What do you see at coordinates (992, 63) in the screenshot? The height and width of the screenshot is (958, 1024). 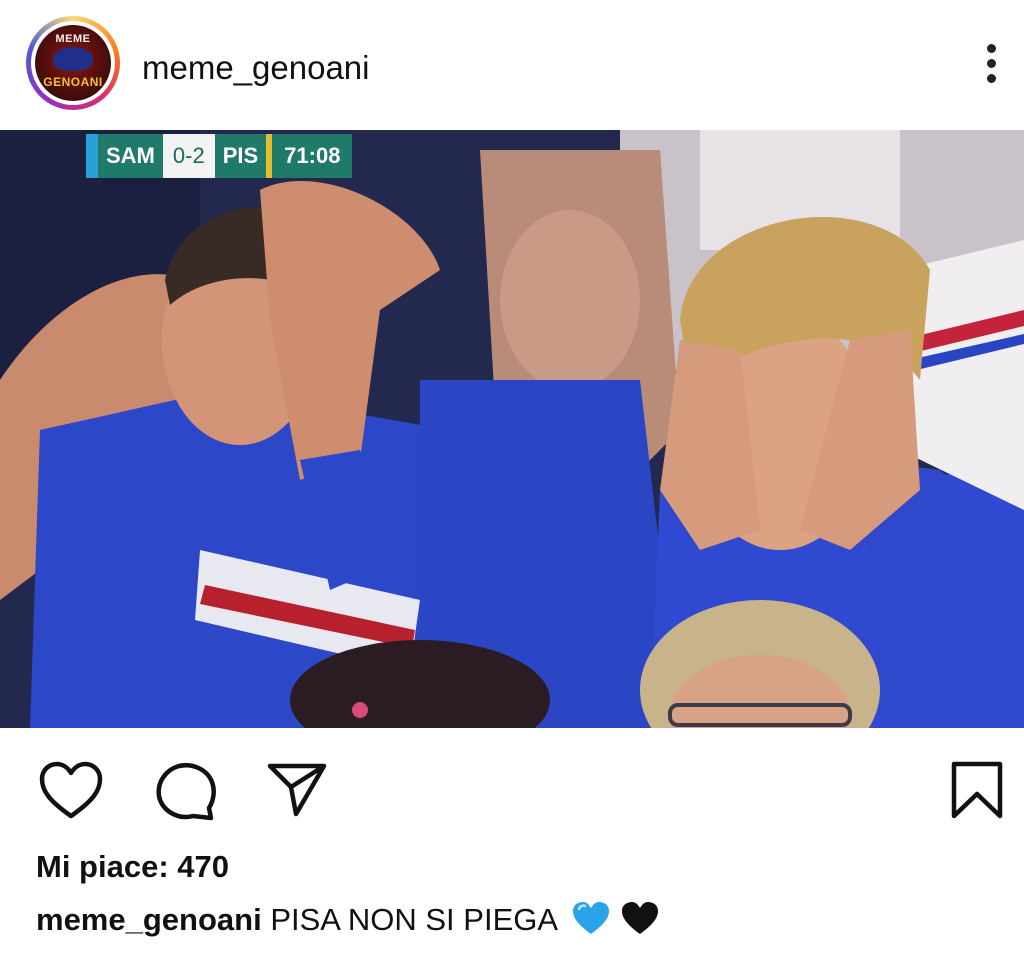 I see `more-options-button` at bounding box center [992, 63].